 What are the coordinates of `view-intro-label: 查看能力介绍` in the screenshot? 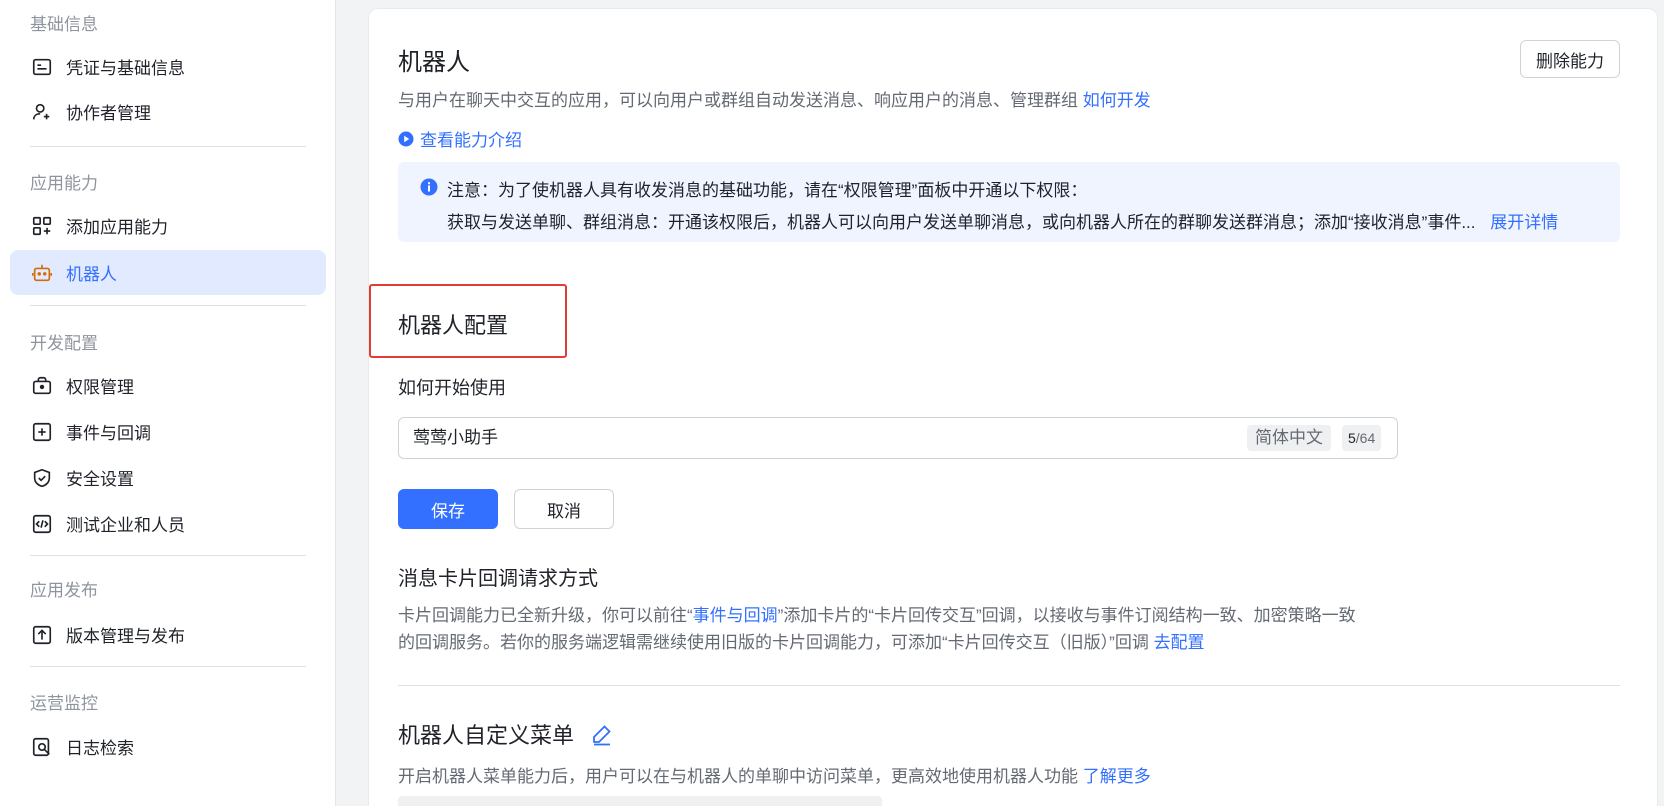 It's located at (471, 140).